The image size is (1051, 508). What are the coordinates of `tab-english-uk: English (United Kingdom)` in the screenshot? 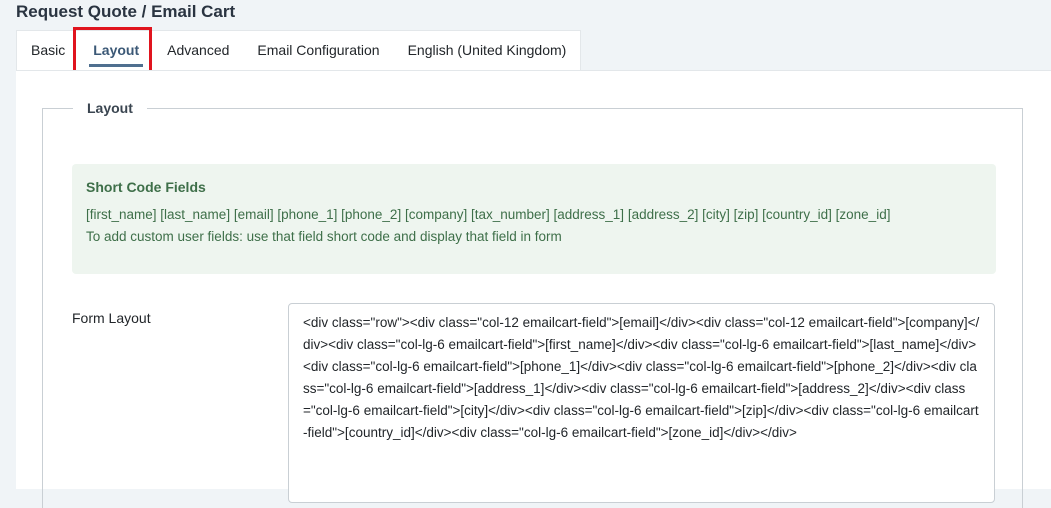 It's located at (487, 50).